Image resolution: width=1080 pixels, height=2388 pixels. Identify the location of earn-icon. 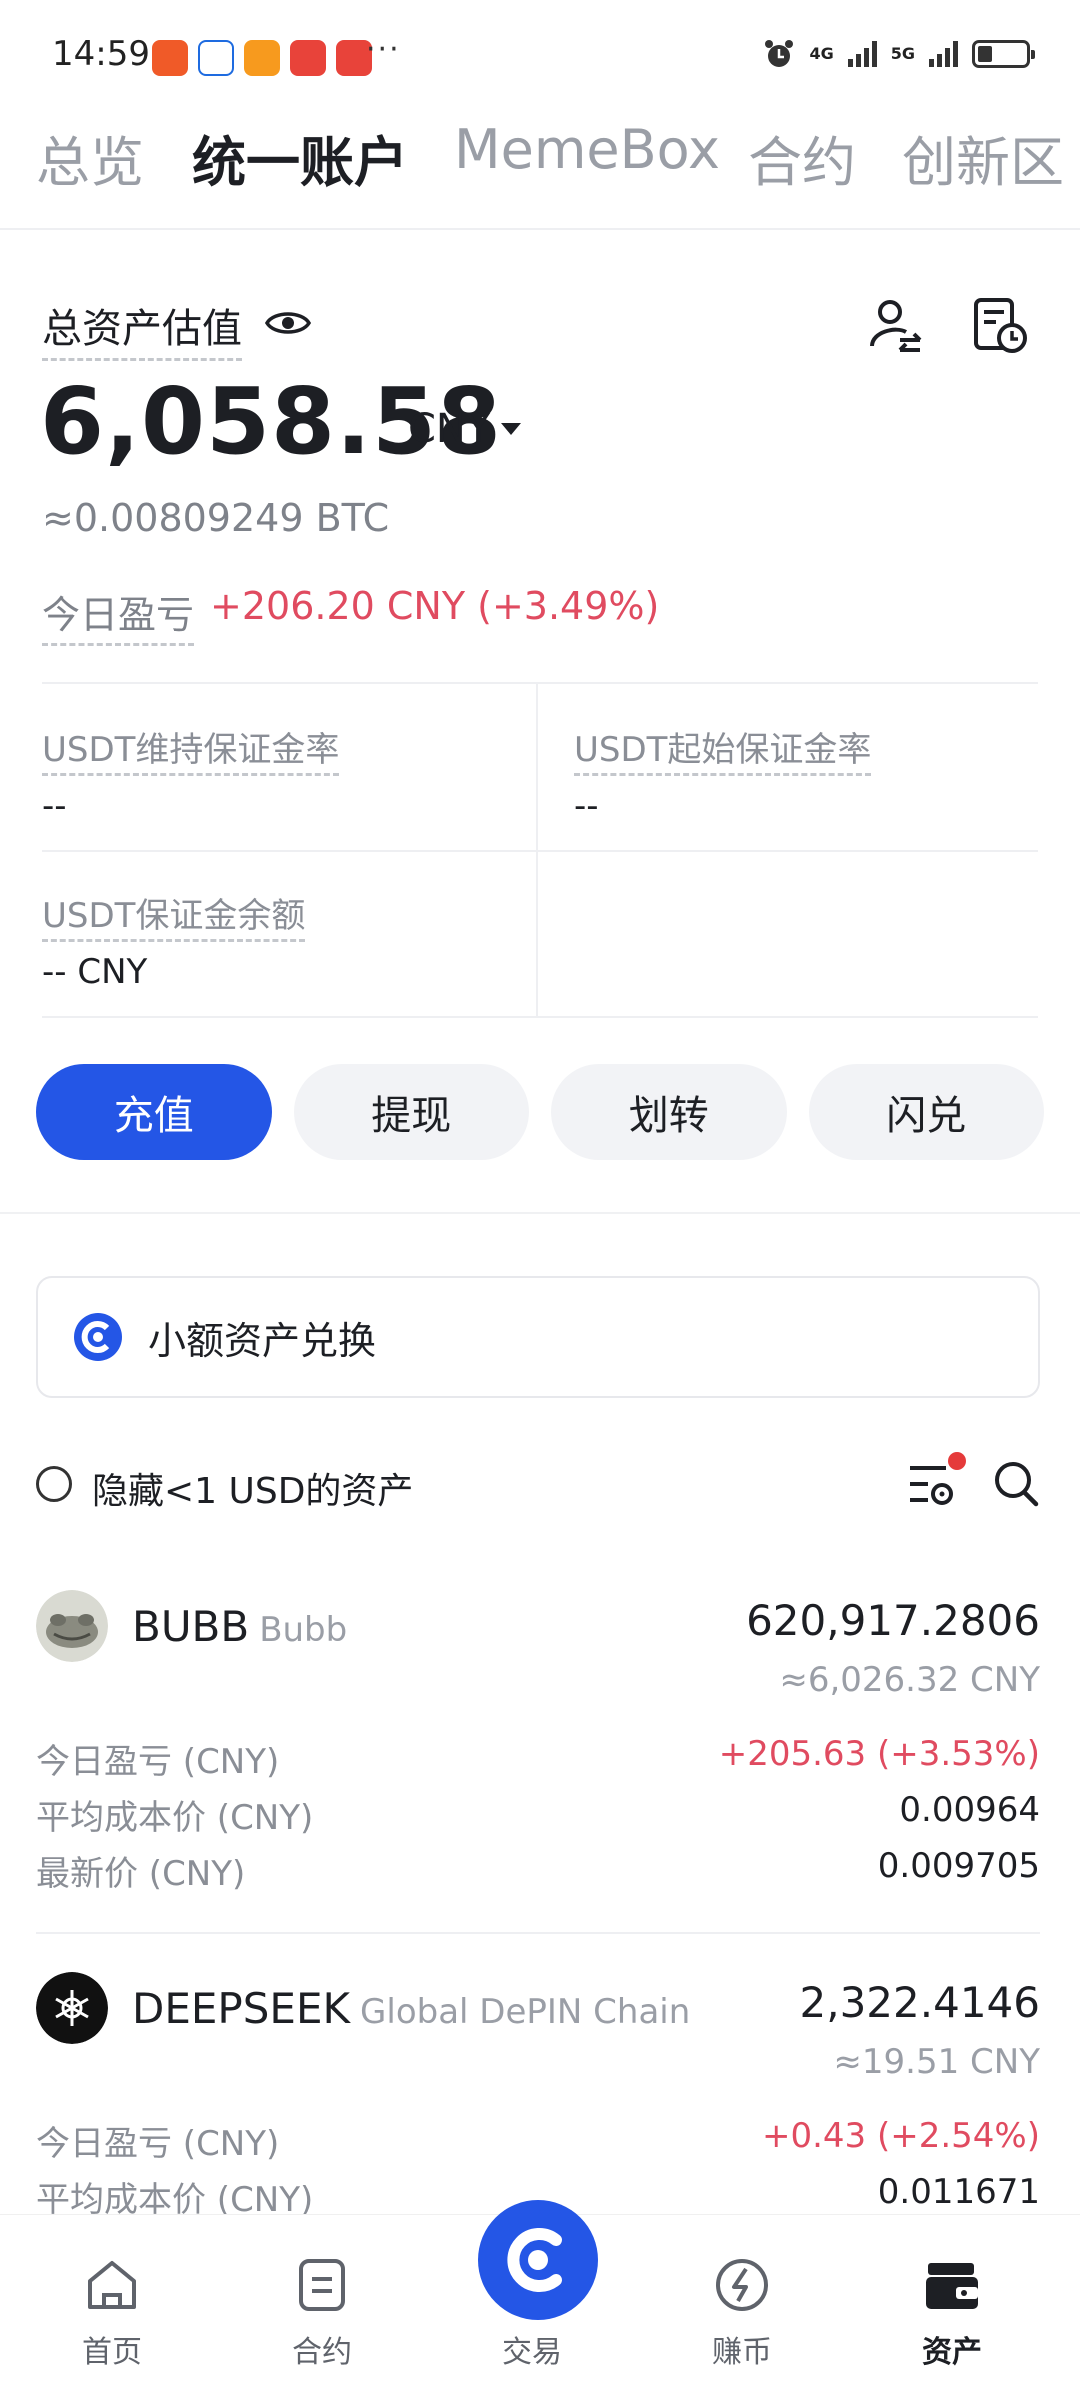
(742, 2285).